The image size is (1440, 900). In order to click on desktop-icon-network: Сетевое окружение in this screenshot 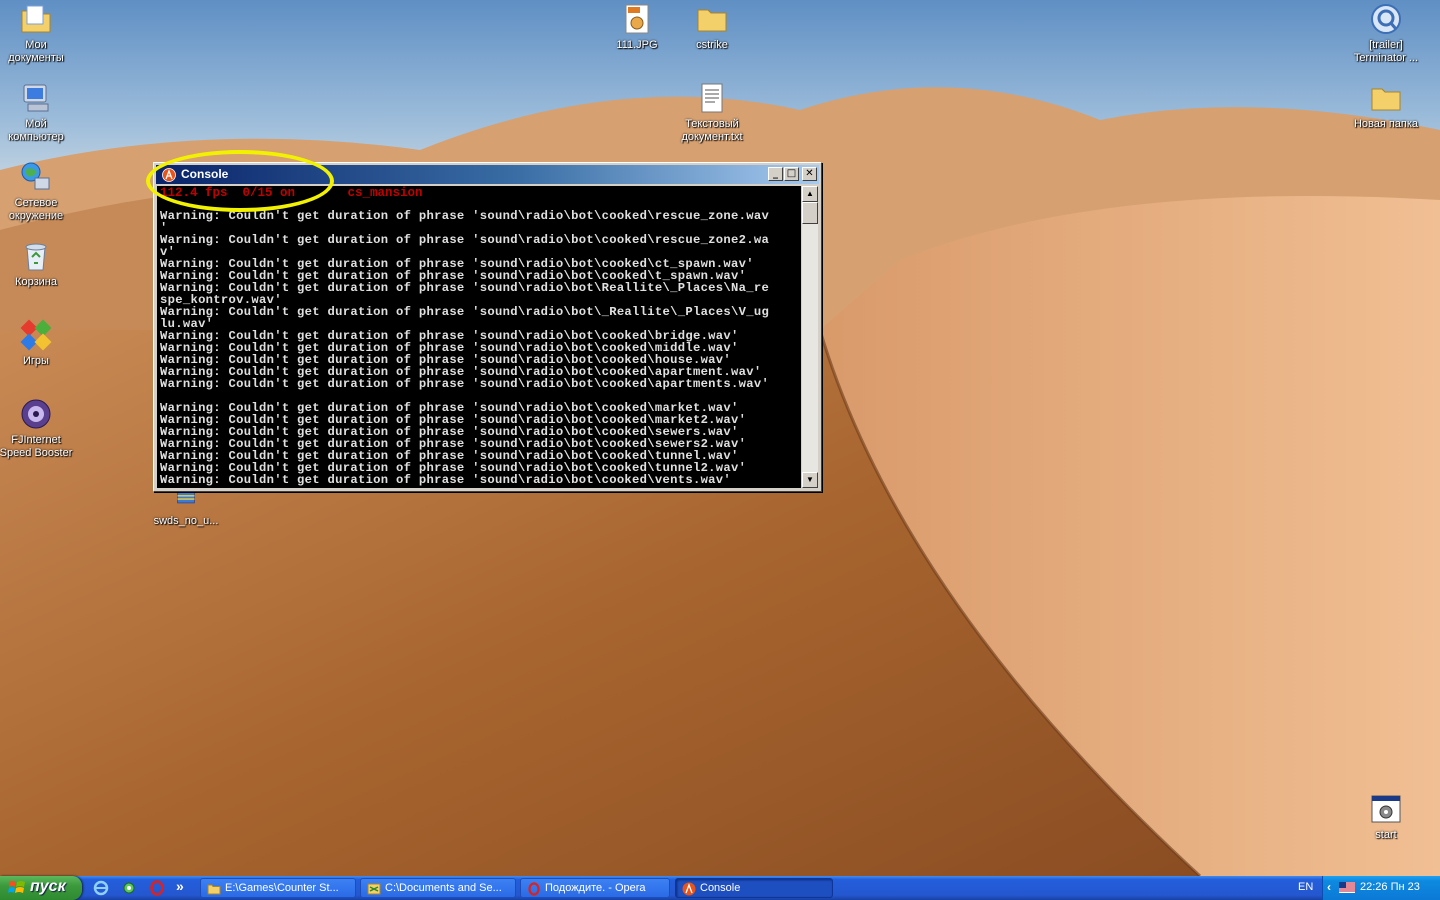, I will do `click(38, 191)`.